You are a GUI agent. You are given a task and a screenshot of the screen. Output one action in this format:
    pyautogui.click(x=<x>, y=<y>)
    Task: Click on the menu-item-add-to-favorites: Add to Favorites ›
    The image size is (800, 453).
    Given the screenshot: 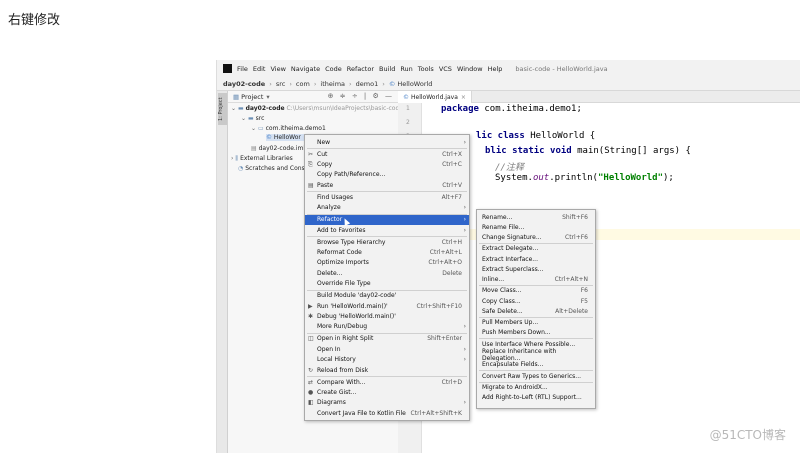 What is the action you would take?
    pyautogui.click(x=387, y=230)
    